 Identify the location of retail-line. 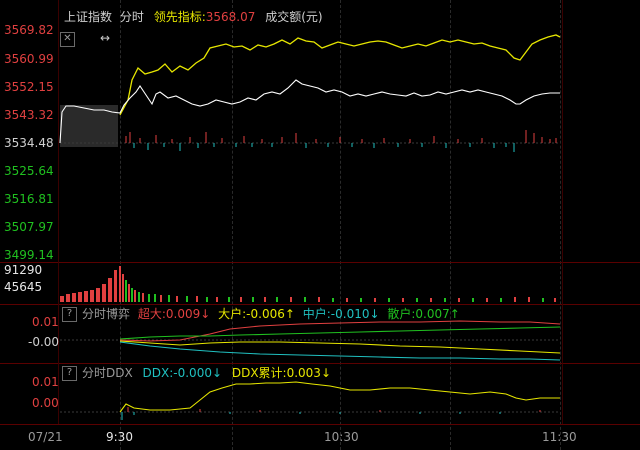
(340, 333).